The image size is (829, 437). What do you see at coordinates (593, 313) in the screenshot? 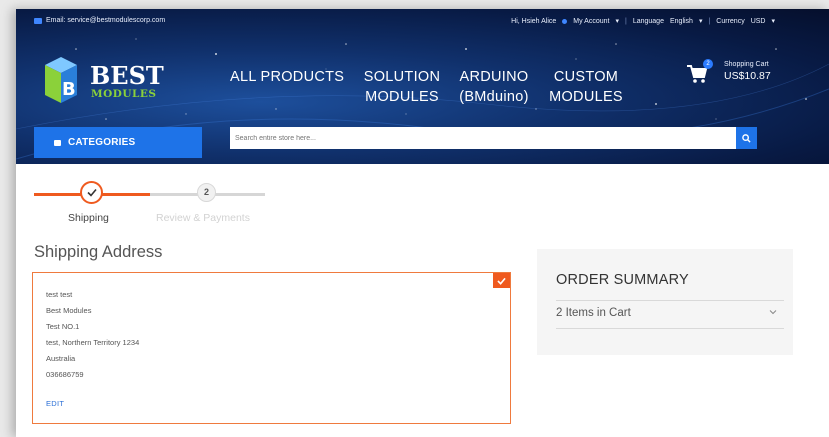
I see `items-in-cart-toggle: 2 Items in Cart` at bounding box center [593, 313].